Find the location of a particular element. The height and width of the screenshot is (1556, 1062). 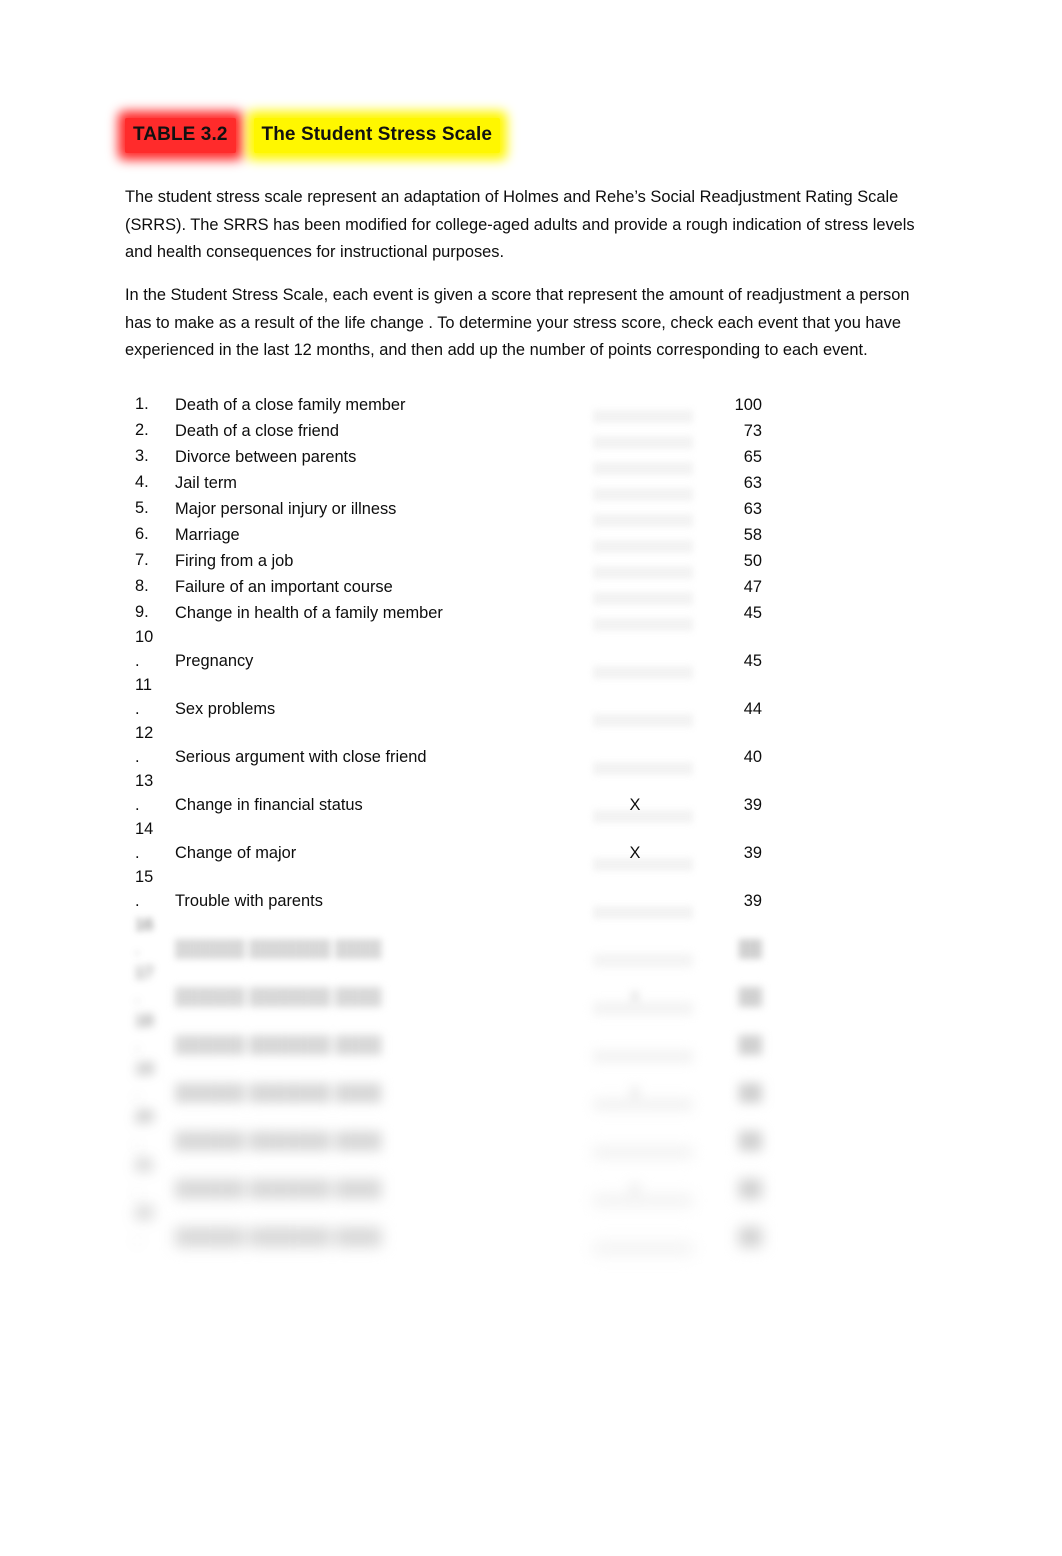

stress-scale-row: 2. Death of a close friend 73 is located at coordinates (455, 433).